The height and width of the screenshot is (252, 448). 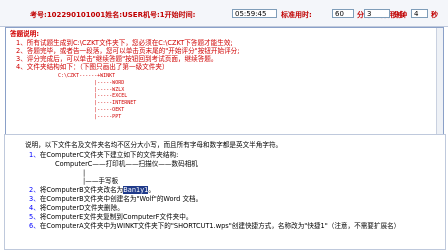 What do you see at coordinates (34, 208) in the screenshot?
I see `question-num: 4、` at bounding box center [34, 208].